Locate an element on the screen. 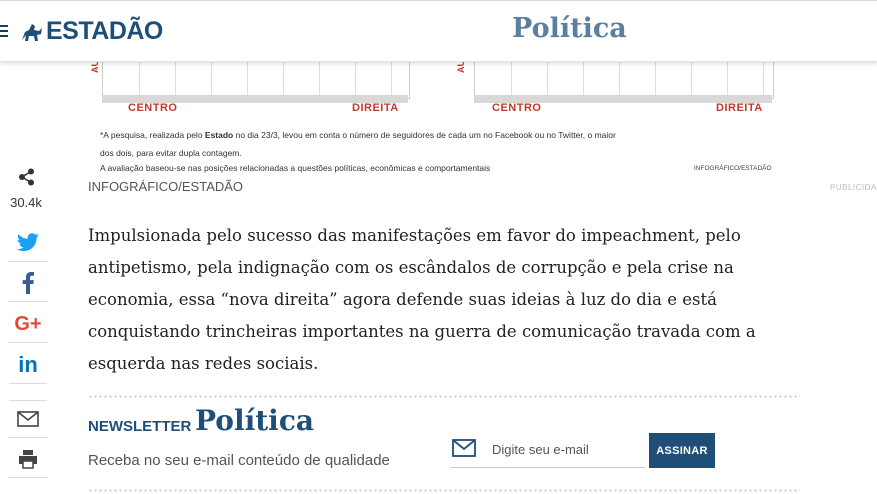  facebook-icon is located at coordinates (28, 283).